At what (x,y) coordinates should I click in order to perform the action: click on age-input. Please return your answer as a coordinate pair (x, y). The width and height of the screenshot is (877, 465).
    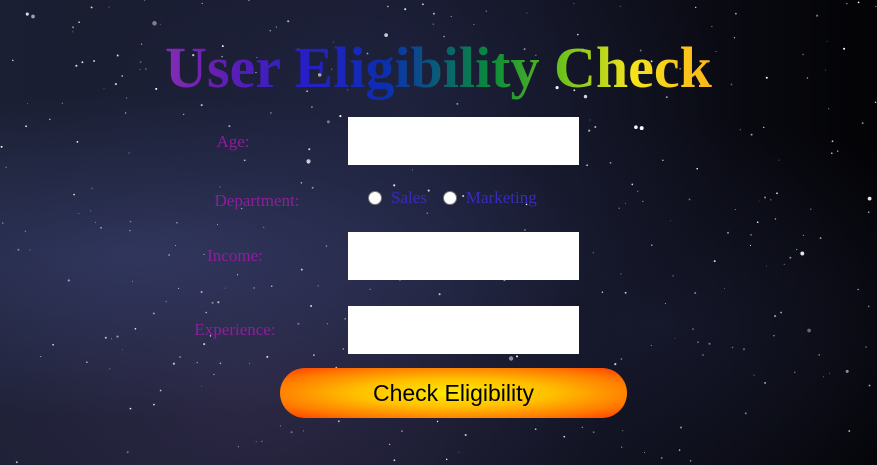
    Looking at the image, I should click on (463, 141).